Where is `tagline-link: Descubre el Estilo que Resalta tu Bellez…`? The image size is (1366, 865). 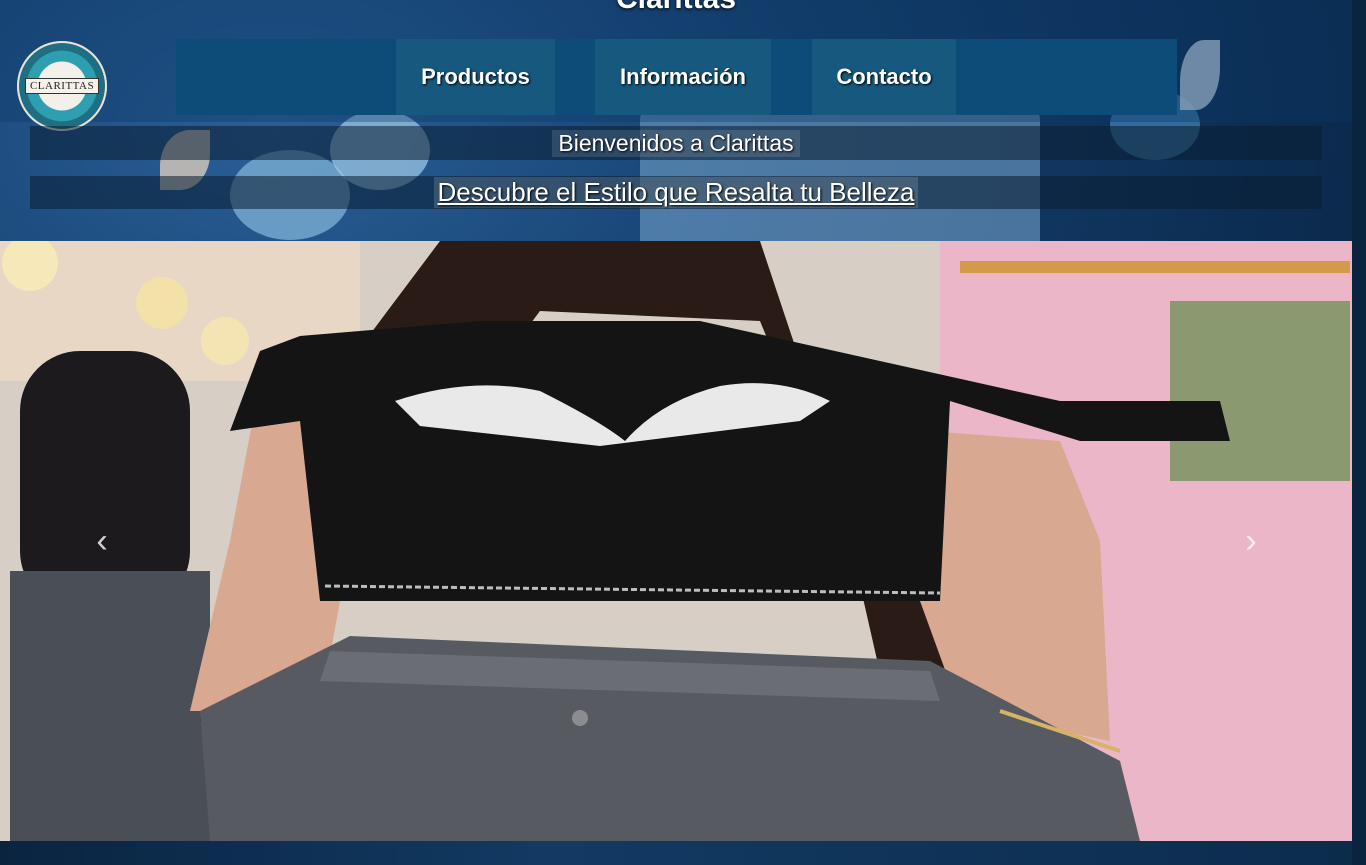 tagline-link: Descubre el Estilo que Resalta tu Bellez… is located at coordinates (676, 192).